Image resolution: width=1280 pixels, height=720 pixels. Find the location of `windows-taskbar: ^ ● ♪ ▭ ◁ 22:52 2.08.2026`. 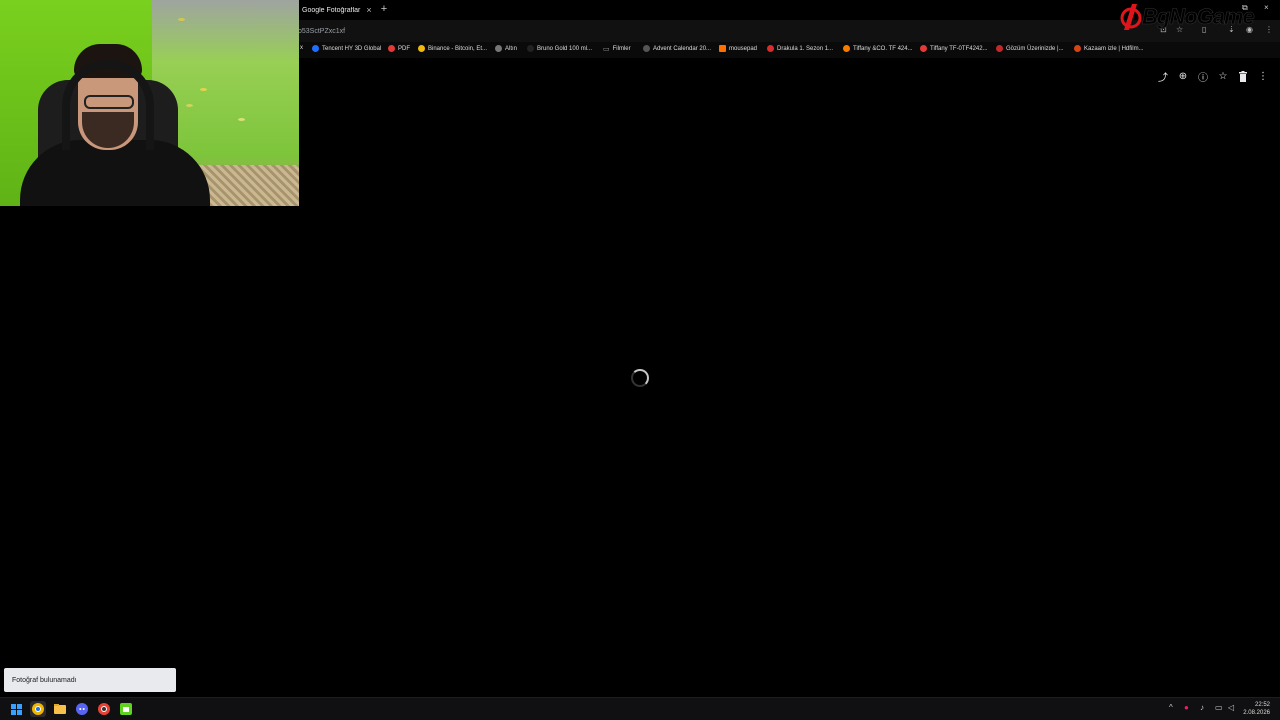

windows-taskbar: ^ ● ♪ ▭ ◁ 22:52 2.08.2026 is located at coordinates (640, 708).